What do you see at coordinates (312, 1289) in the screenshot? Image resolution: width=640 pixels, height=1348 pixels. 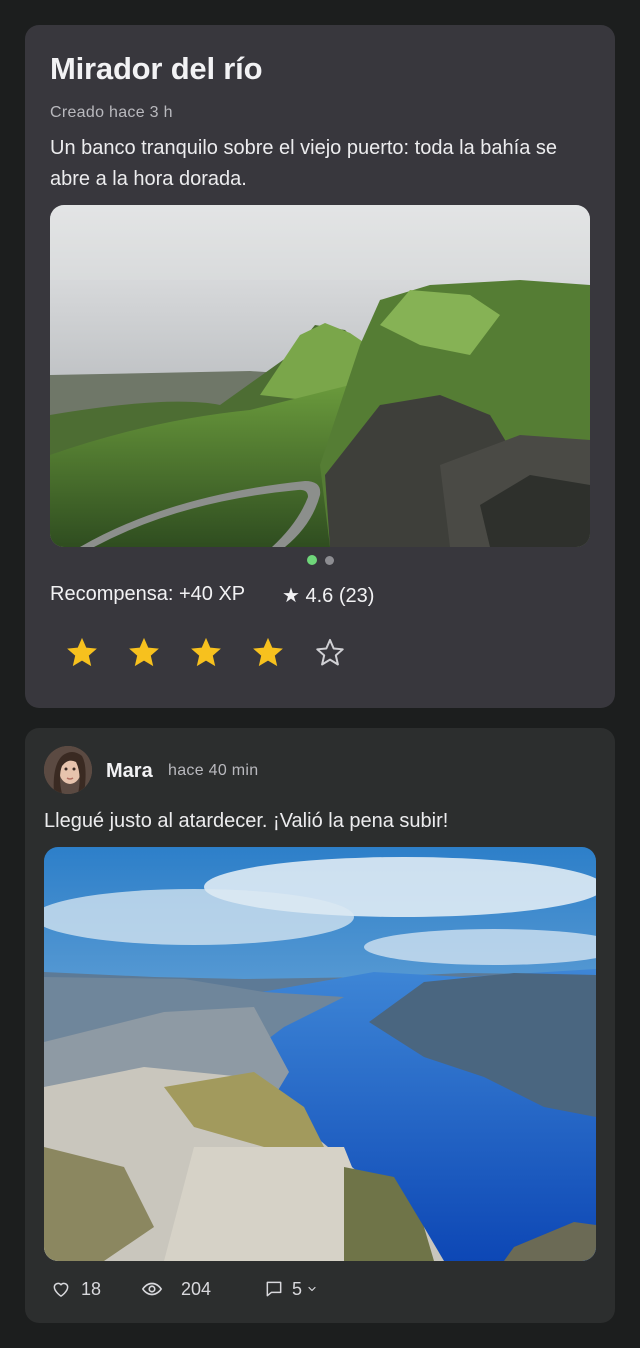 I see `chevron-down-icon` at bounding box center [312, 1289].